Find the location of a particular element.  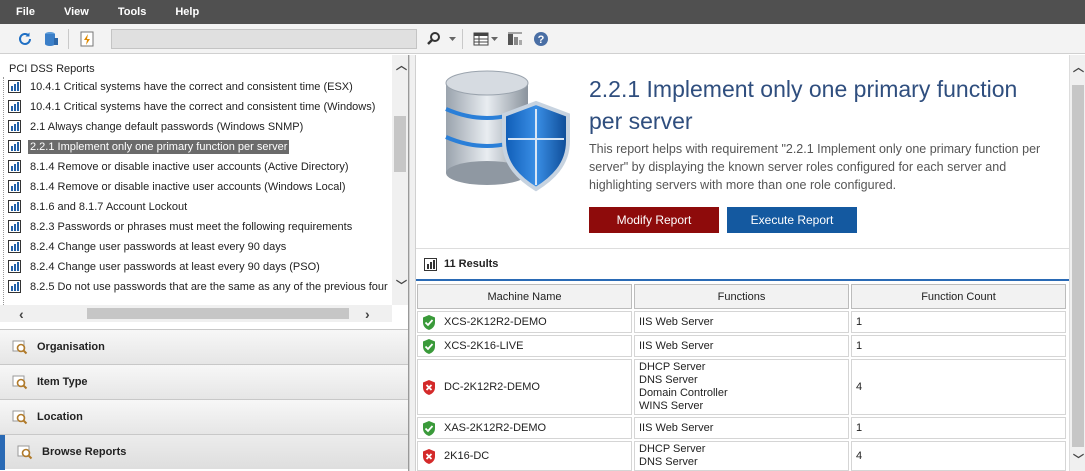

scroll-right-icon: › is located at coordinates (367, 314).